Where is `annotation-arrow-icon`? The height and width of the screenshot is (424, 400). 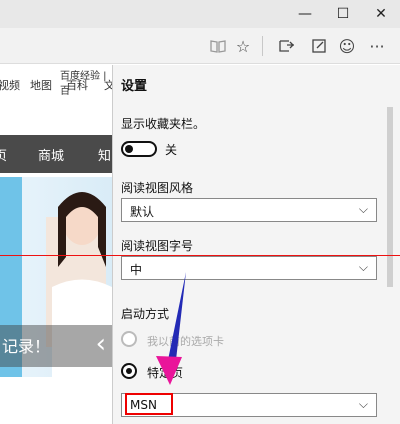 annotation-arrow-icon is located at coordinates (171, 328).